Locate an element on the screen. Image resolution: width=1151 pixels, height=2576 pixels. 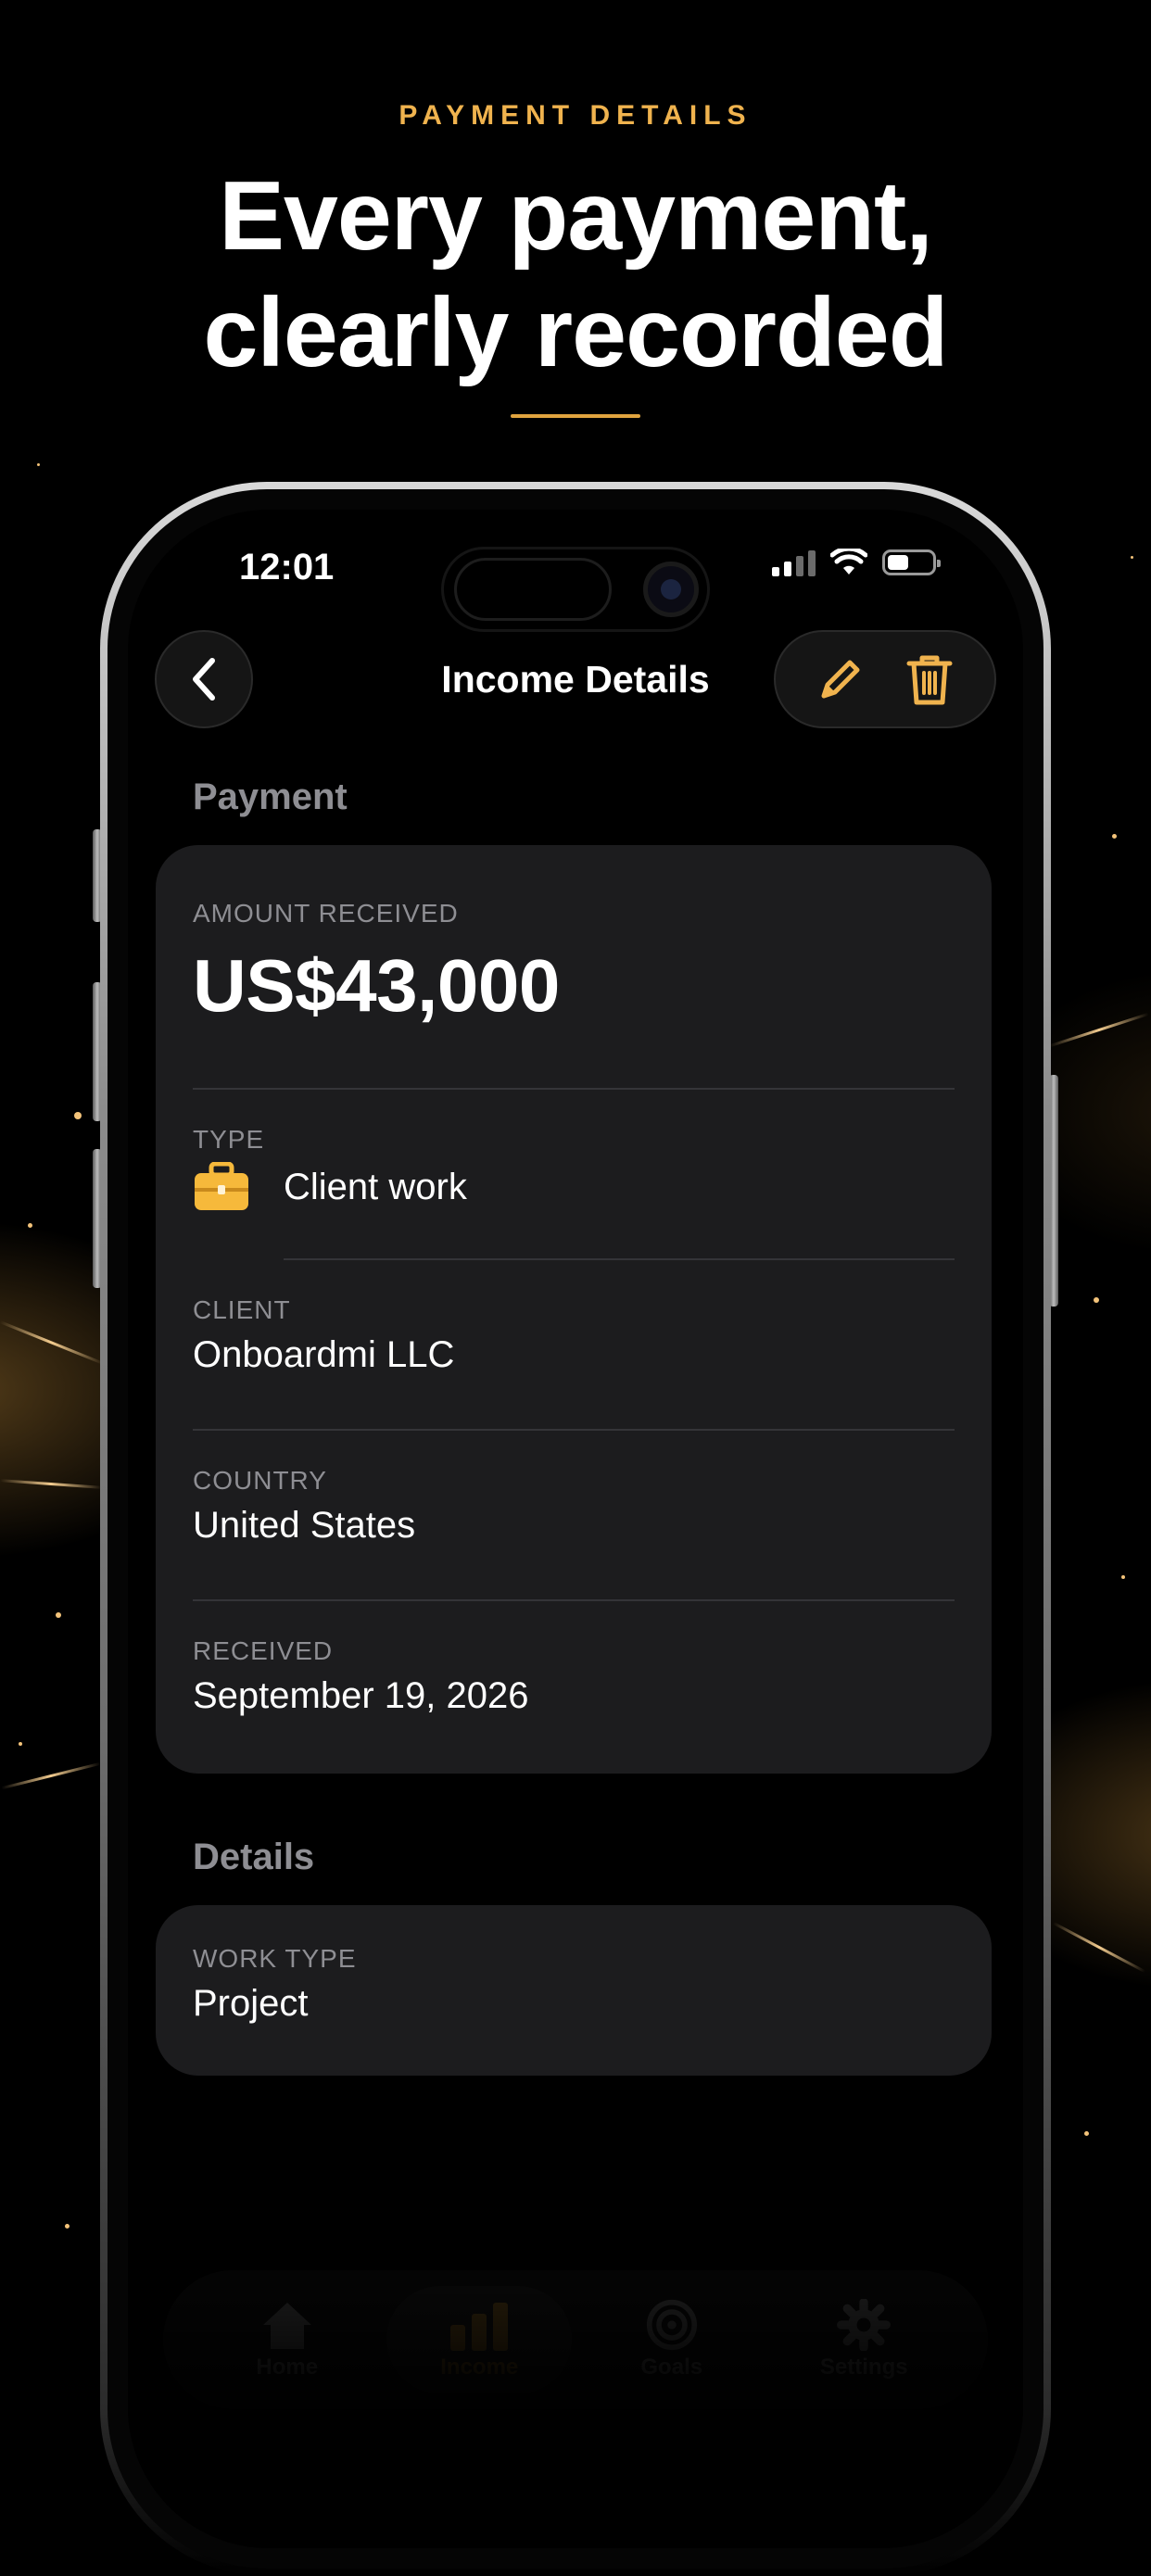
bar-chart-icon is located at coordinates (479, 2327).